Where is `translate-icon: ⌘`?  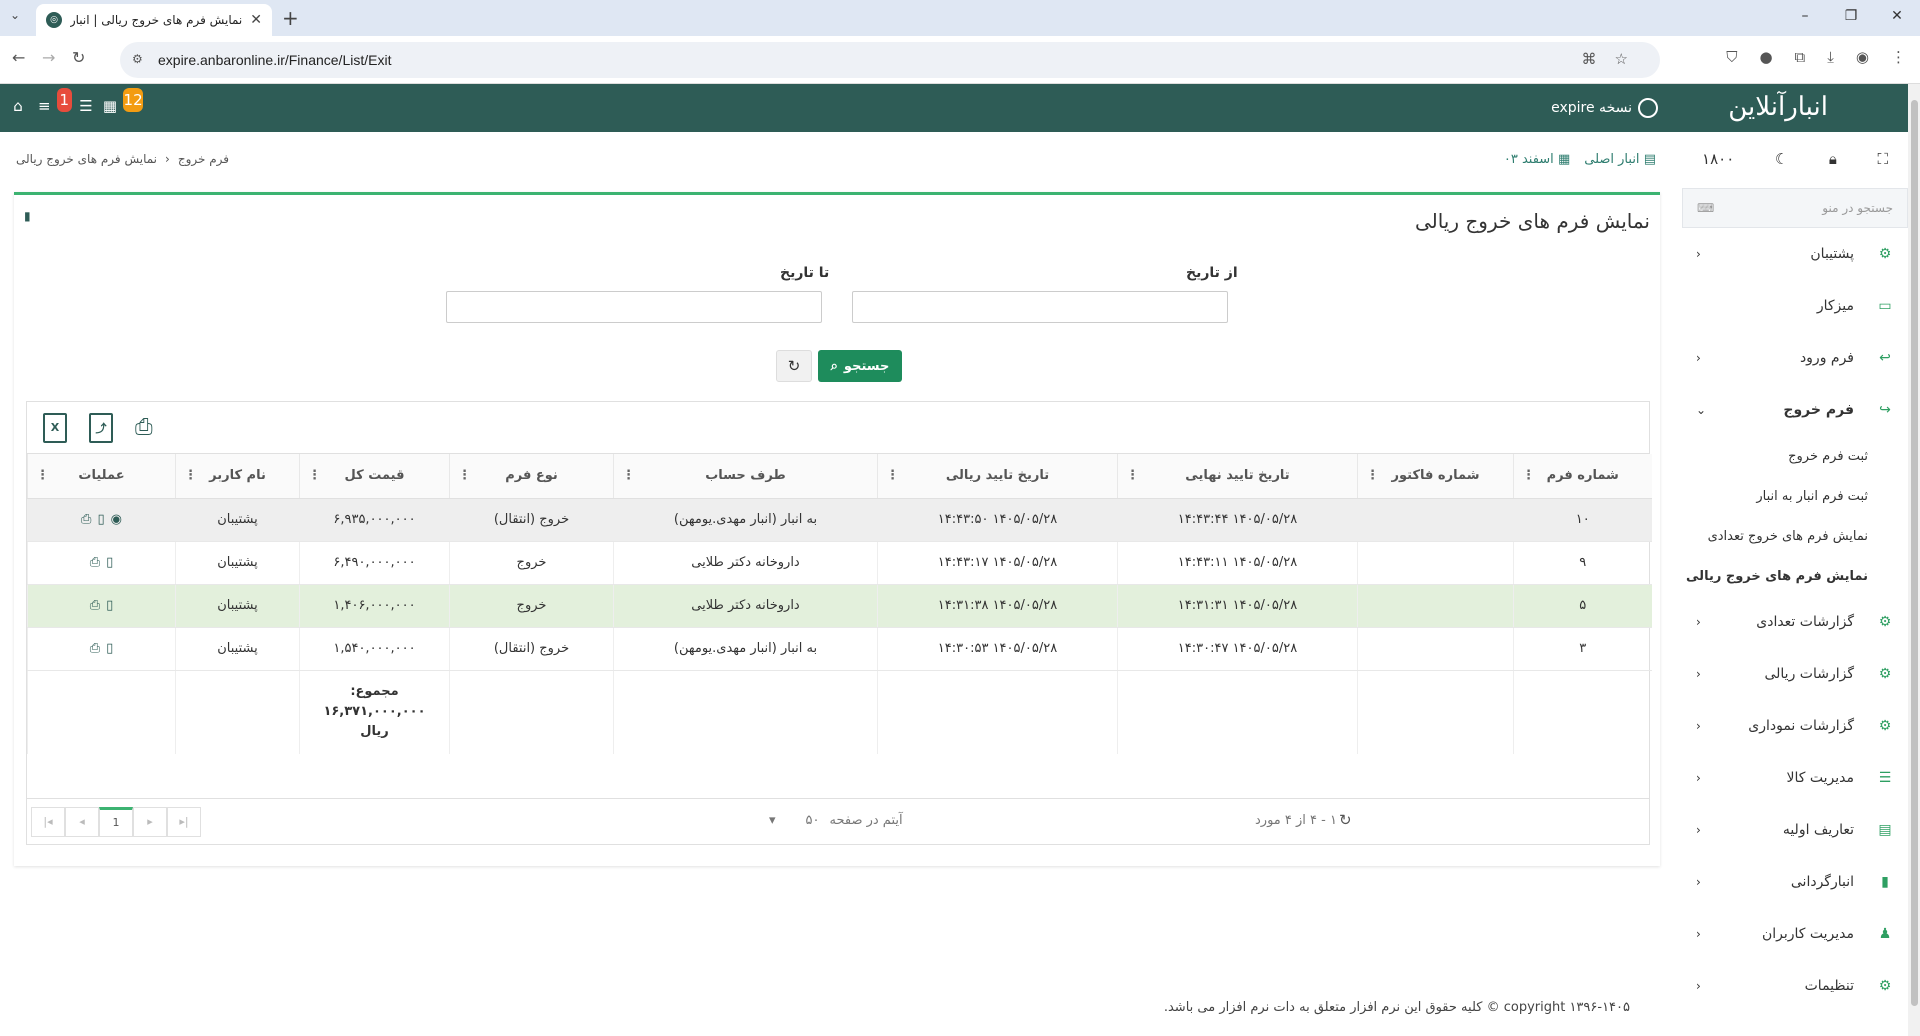
translate-icon: ⌘ is located at coordinates (1598, 59).